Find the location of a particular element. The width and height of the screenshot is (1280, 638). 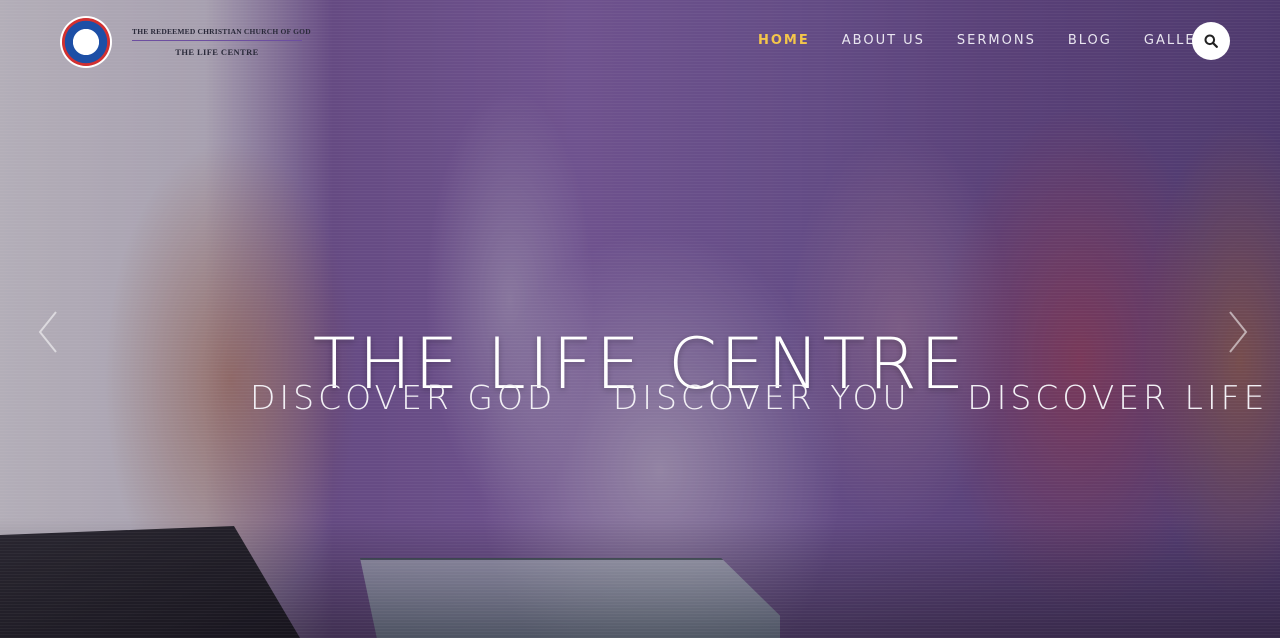

rccg-seal-logo-icon is located at coordinates (86, 42).